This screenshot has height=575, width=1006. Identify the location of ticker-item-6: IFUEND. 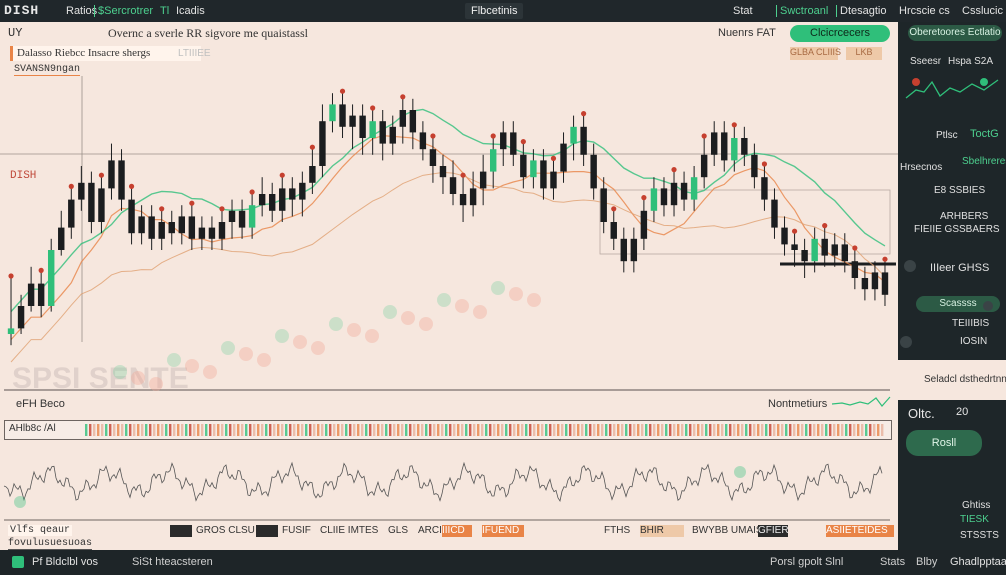
(503, 531).